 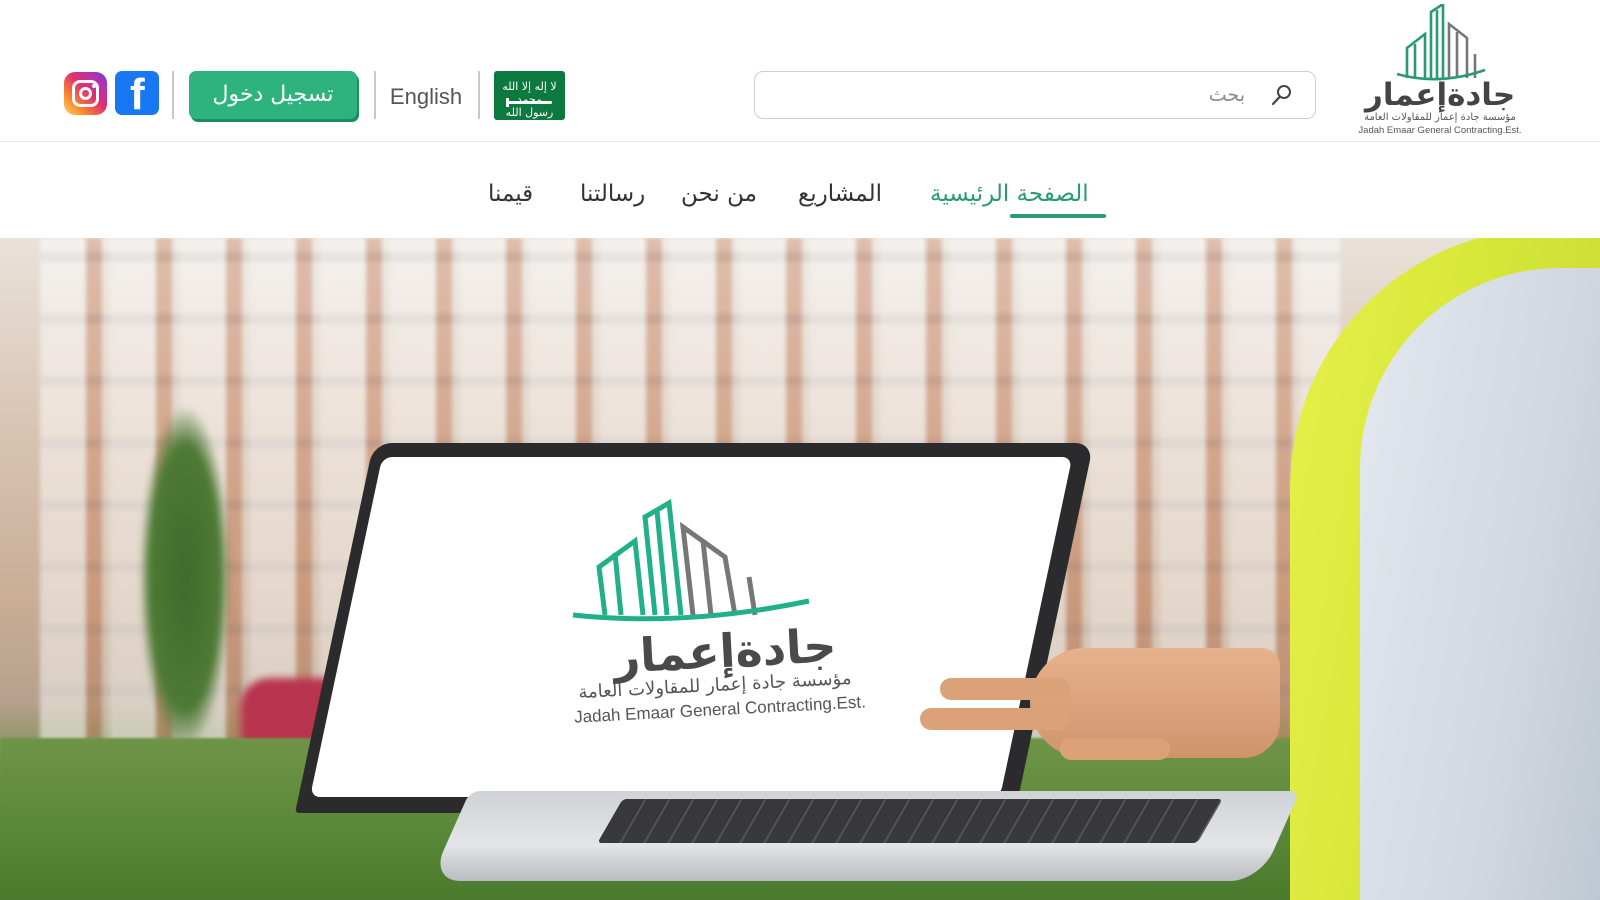 What do you see at coordinates (1440, 130) in the screenshot?
I see `logo-subtitle-en: Jadah Emaar General Contracting.Est.` at bounding box center [1440, 130].